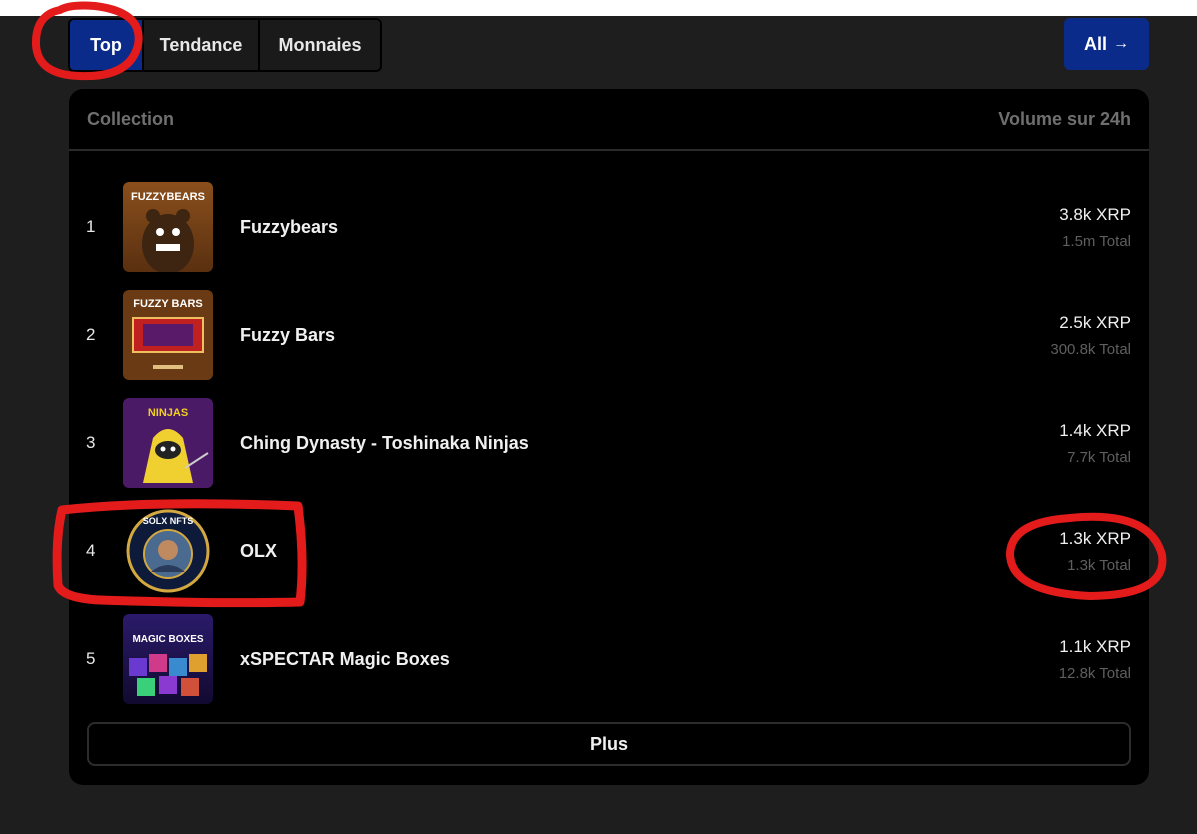 The image size is (1197, 834). What do you see at coordinates (91, 550) in the screenshot?
I see `row-rank: 4` at bounding box center [91, 550].